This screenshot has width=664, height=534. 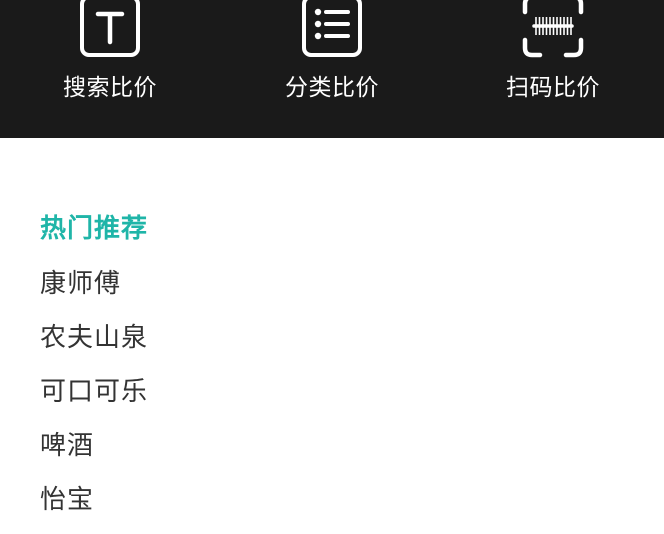 I want to click on list-icon, so click(x=332, y=28).